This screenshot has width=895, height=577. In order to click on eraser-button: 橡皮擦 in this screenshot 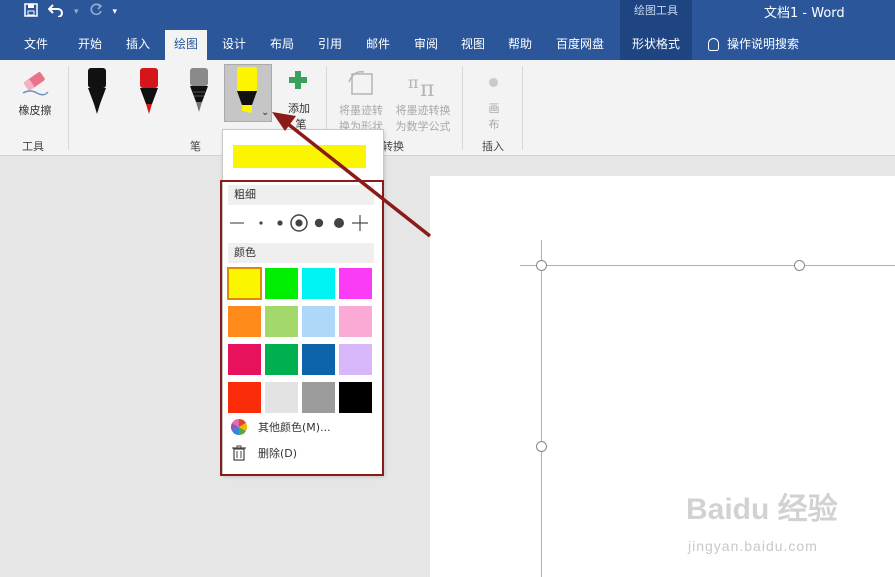, I will do `click(35, 96)`.